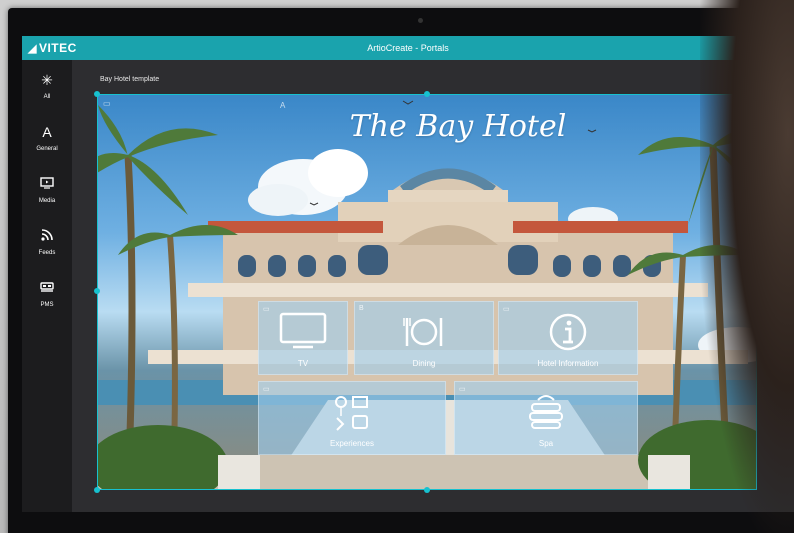  What do you see at coordinates (47, 201) in the screenshot?
I see `sidebar-item-label: Media` at bounding box center [47, 201].